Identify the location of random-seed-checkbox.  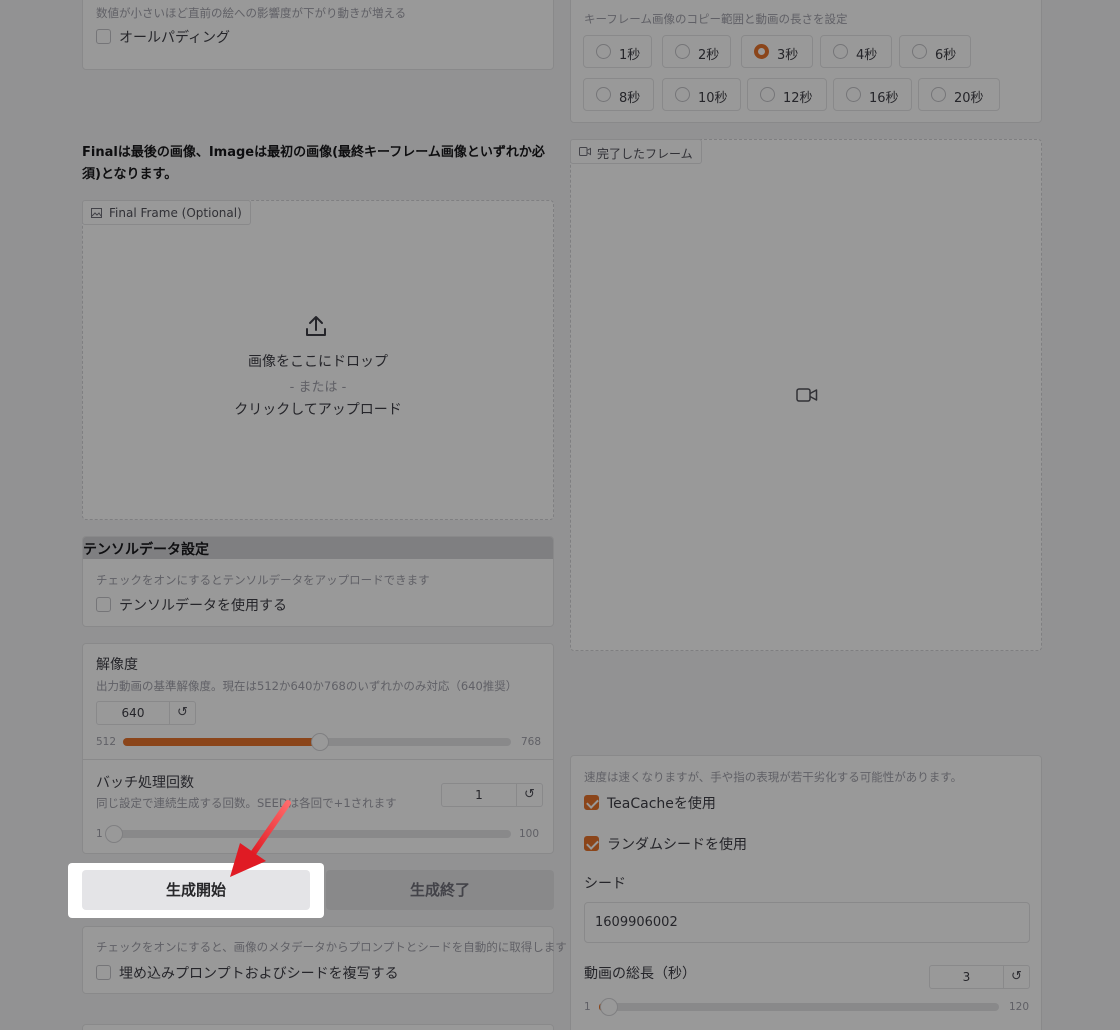
(591, 843).